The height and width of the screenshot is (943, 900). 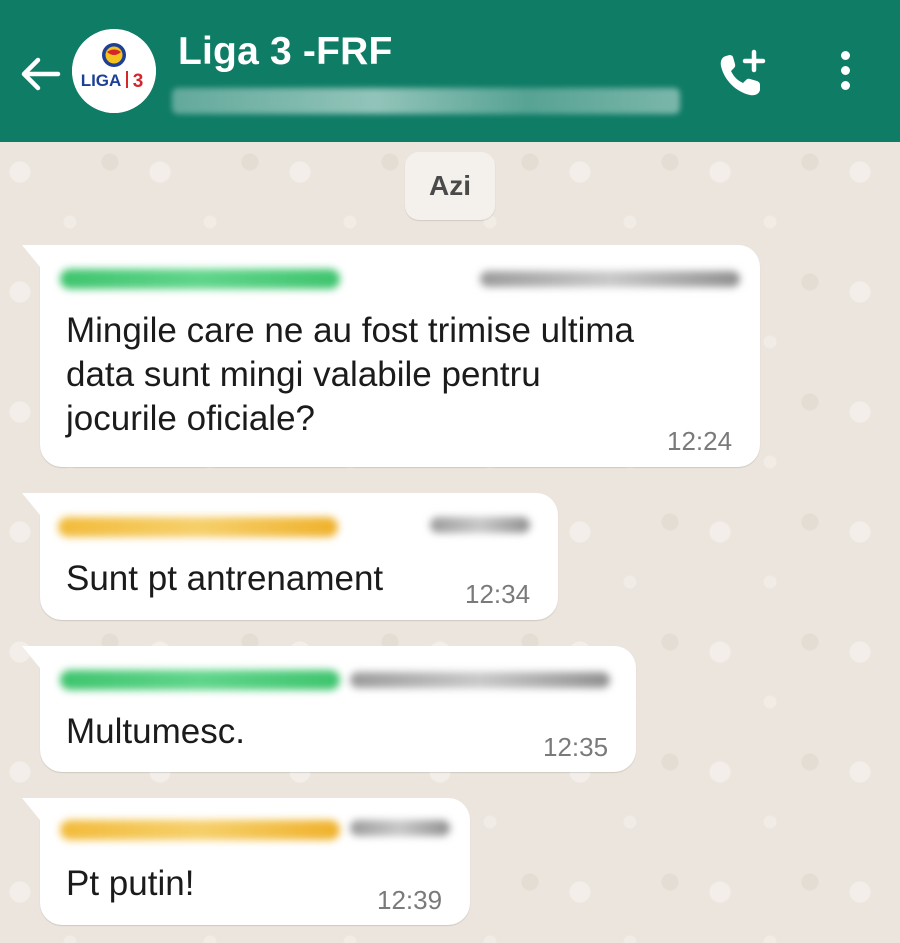 I want to click on message-bubble: Sunt pt antrenament 12:34, so click(x=290, y=556).